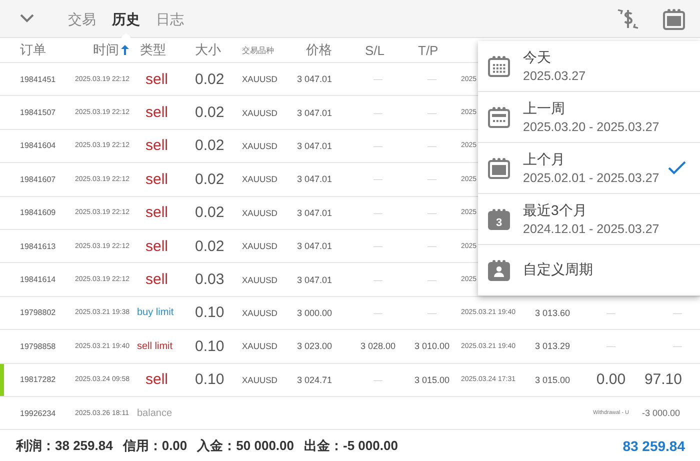  I want to click on price: 3 023.00, so click(314, 346).